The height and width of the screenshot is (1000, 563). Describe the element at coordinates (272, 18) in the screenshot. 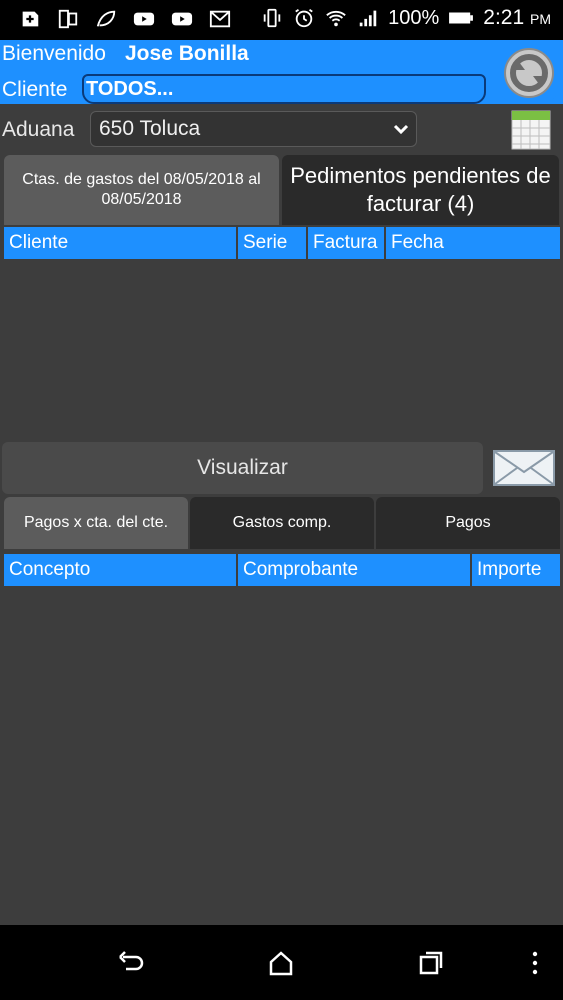

I see `vibrate-icon` at that location.